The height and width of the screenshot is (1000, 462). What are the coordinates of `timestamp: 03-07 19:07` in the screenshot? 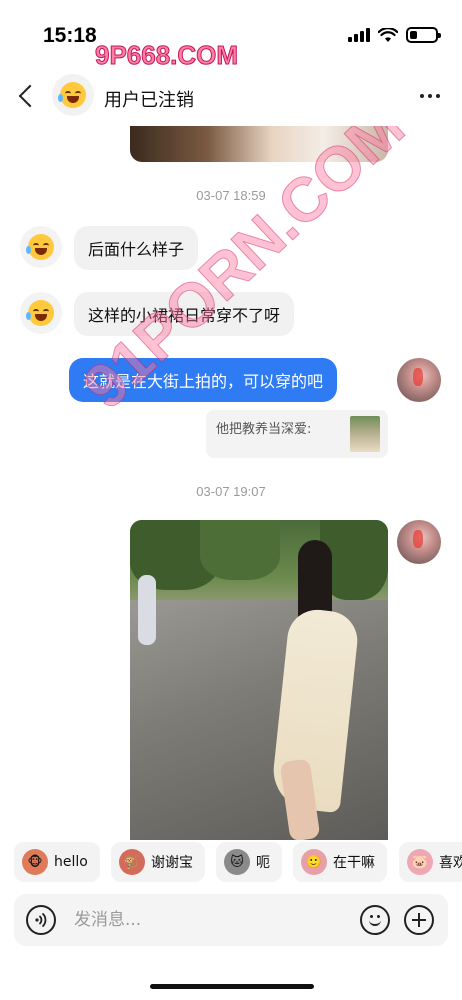 It's located at (231, 491).